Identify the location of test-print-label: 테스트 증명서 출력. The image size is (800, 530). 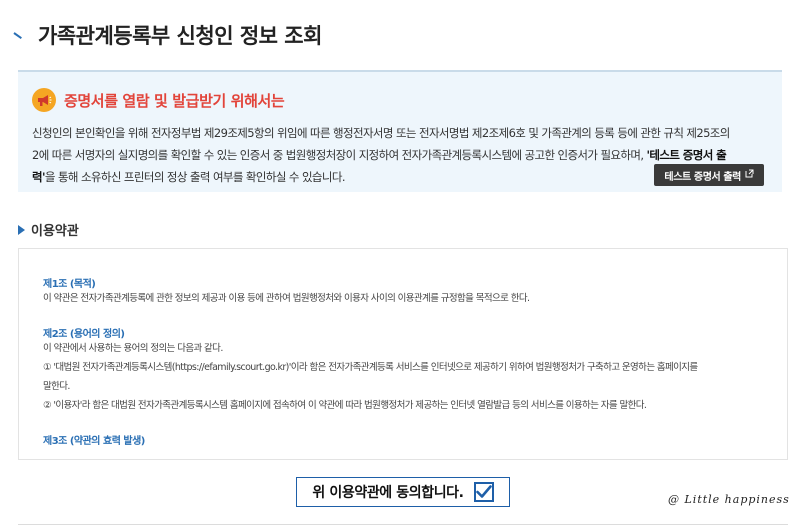
(702, 177).